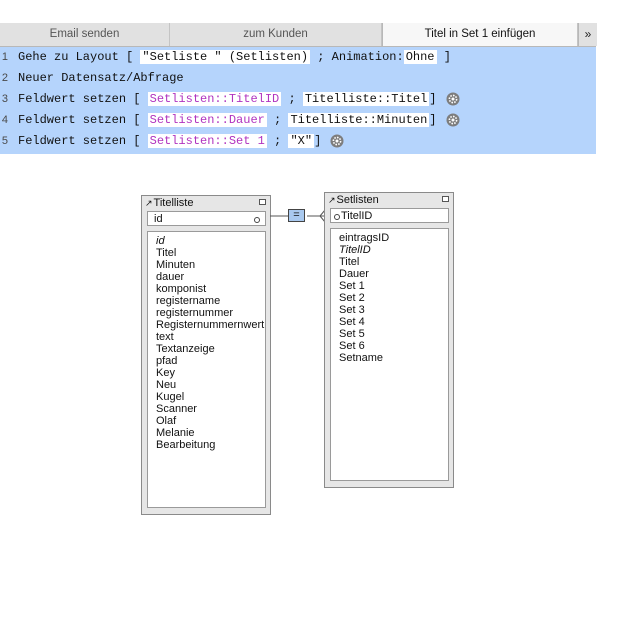 The image size is (628, 630). What do you see at coordinates (480, 34) in the screenshot?
I see `tab-titel-in-set-1: Titel in Set 1 einfügen` at bounding box center [480, 34].